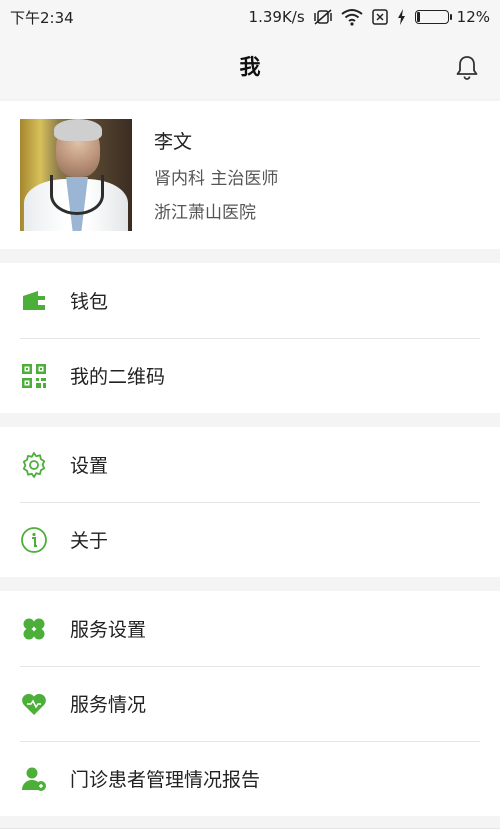 The image size is (500, 838). What do you see at coordinates (323, 17) in the screenshot?
I see `vibrate-off-icon` at bounding box center [323, 17].